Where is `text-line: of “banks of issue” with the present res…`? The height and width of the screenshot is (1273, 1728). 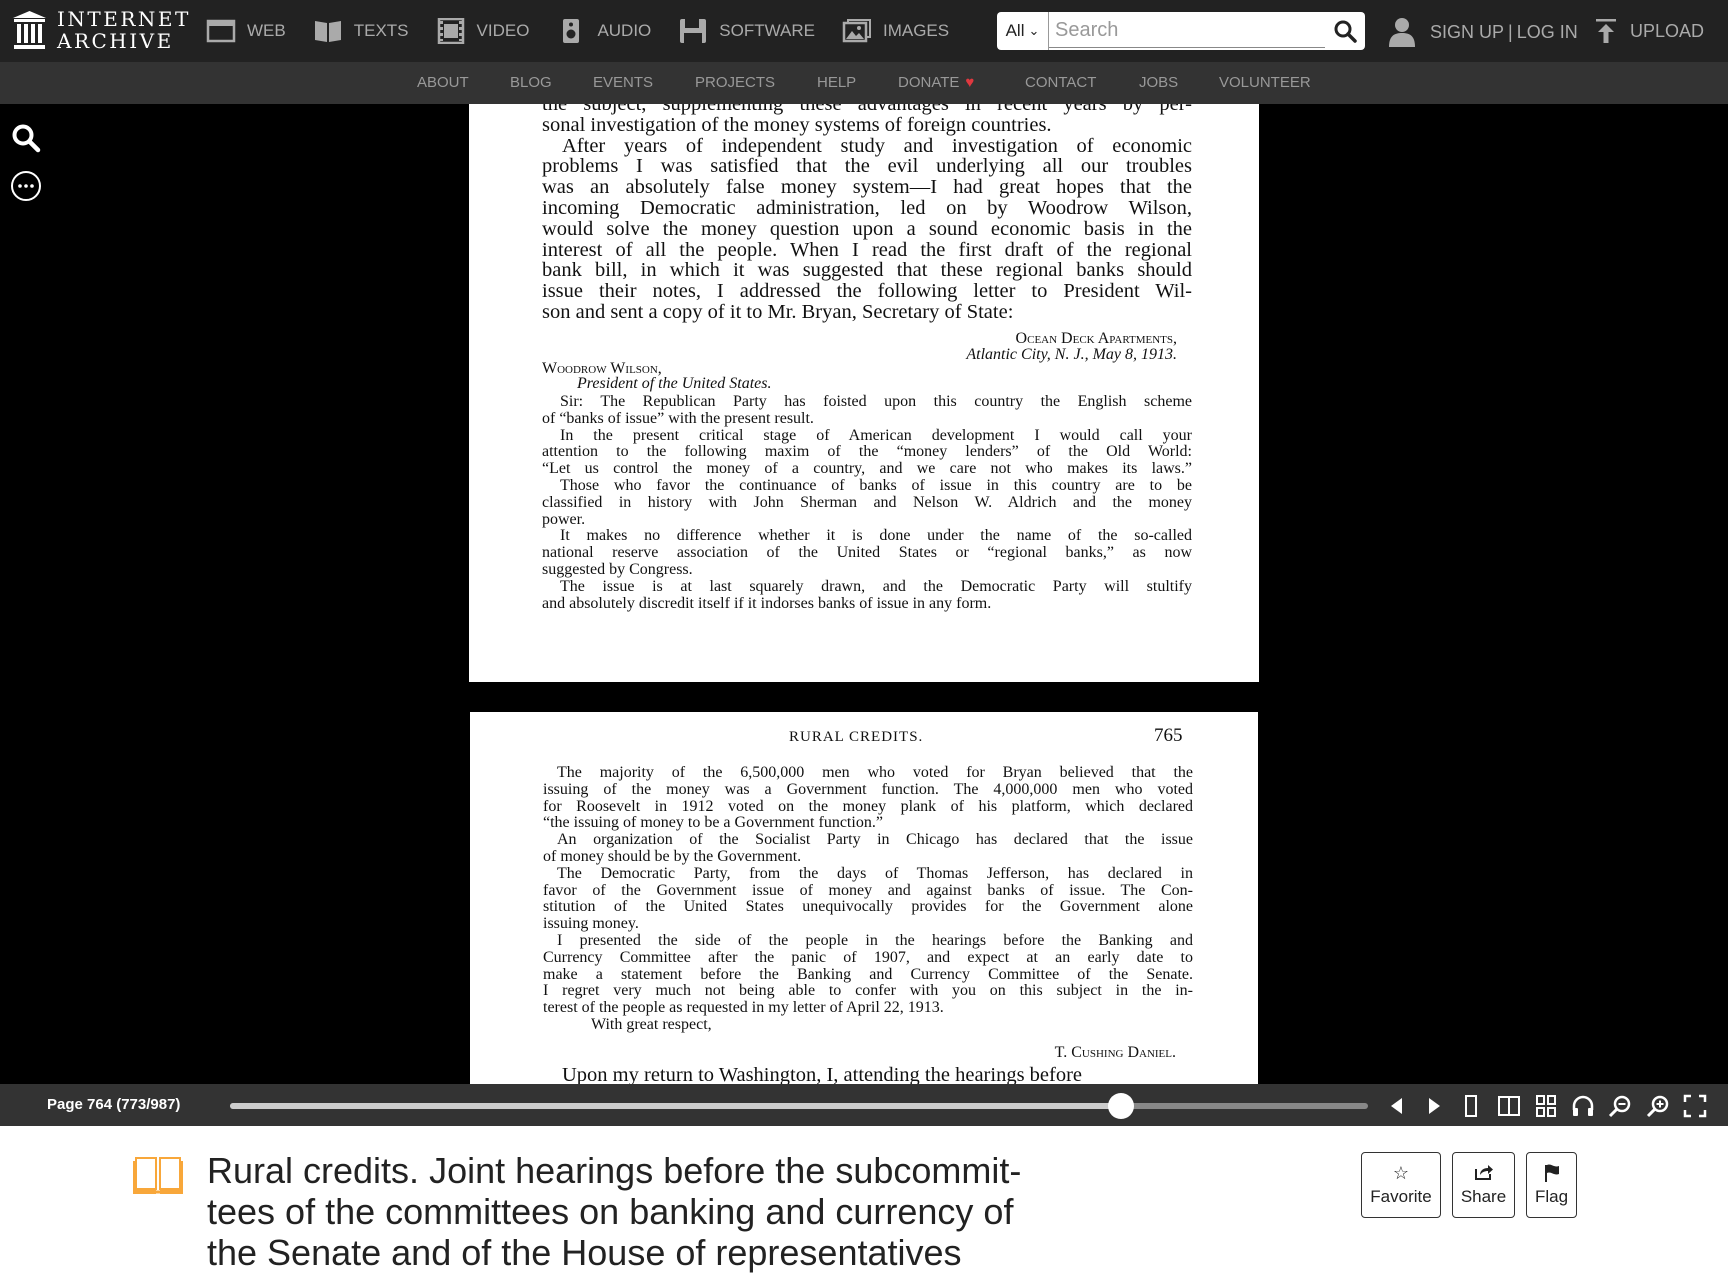 text-line: of “banks of issue” with the present res… is located at coordinates (678, 418).